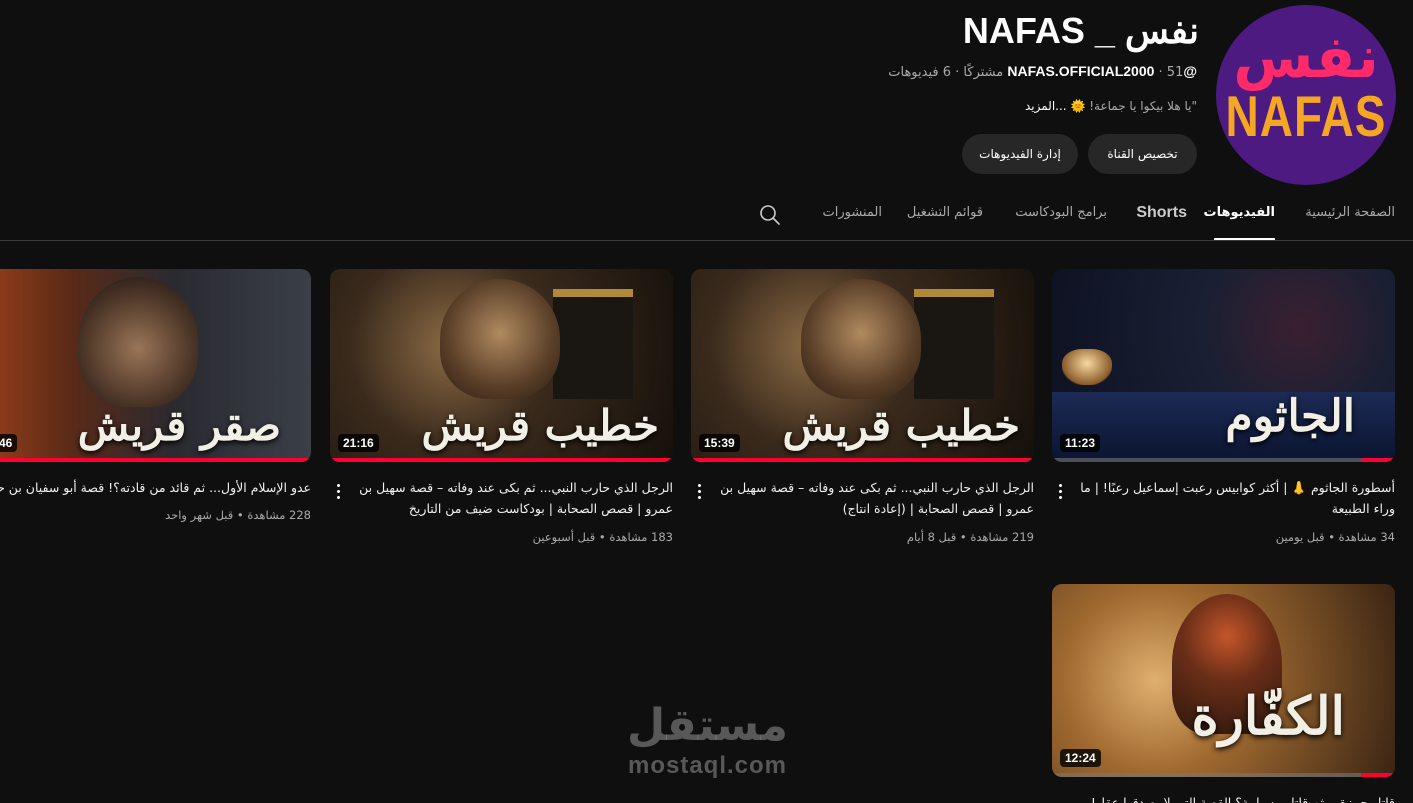 This screenshot has height=803, width=1413. Describe the element at coordinates (9, 443) in the screenshot. I see `video-duration: 46` at that location.